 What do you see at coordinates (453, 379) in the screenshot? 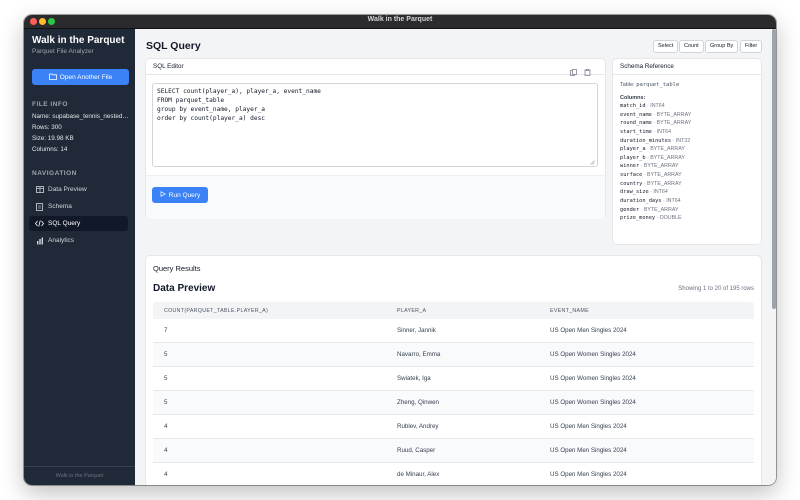
I see `table-row: 5 Swiatek, Iga US Open Women Singles 2024` at bounding box center [453, 379].